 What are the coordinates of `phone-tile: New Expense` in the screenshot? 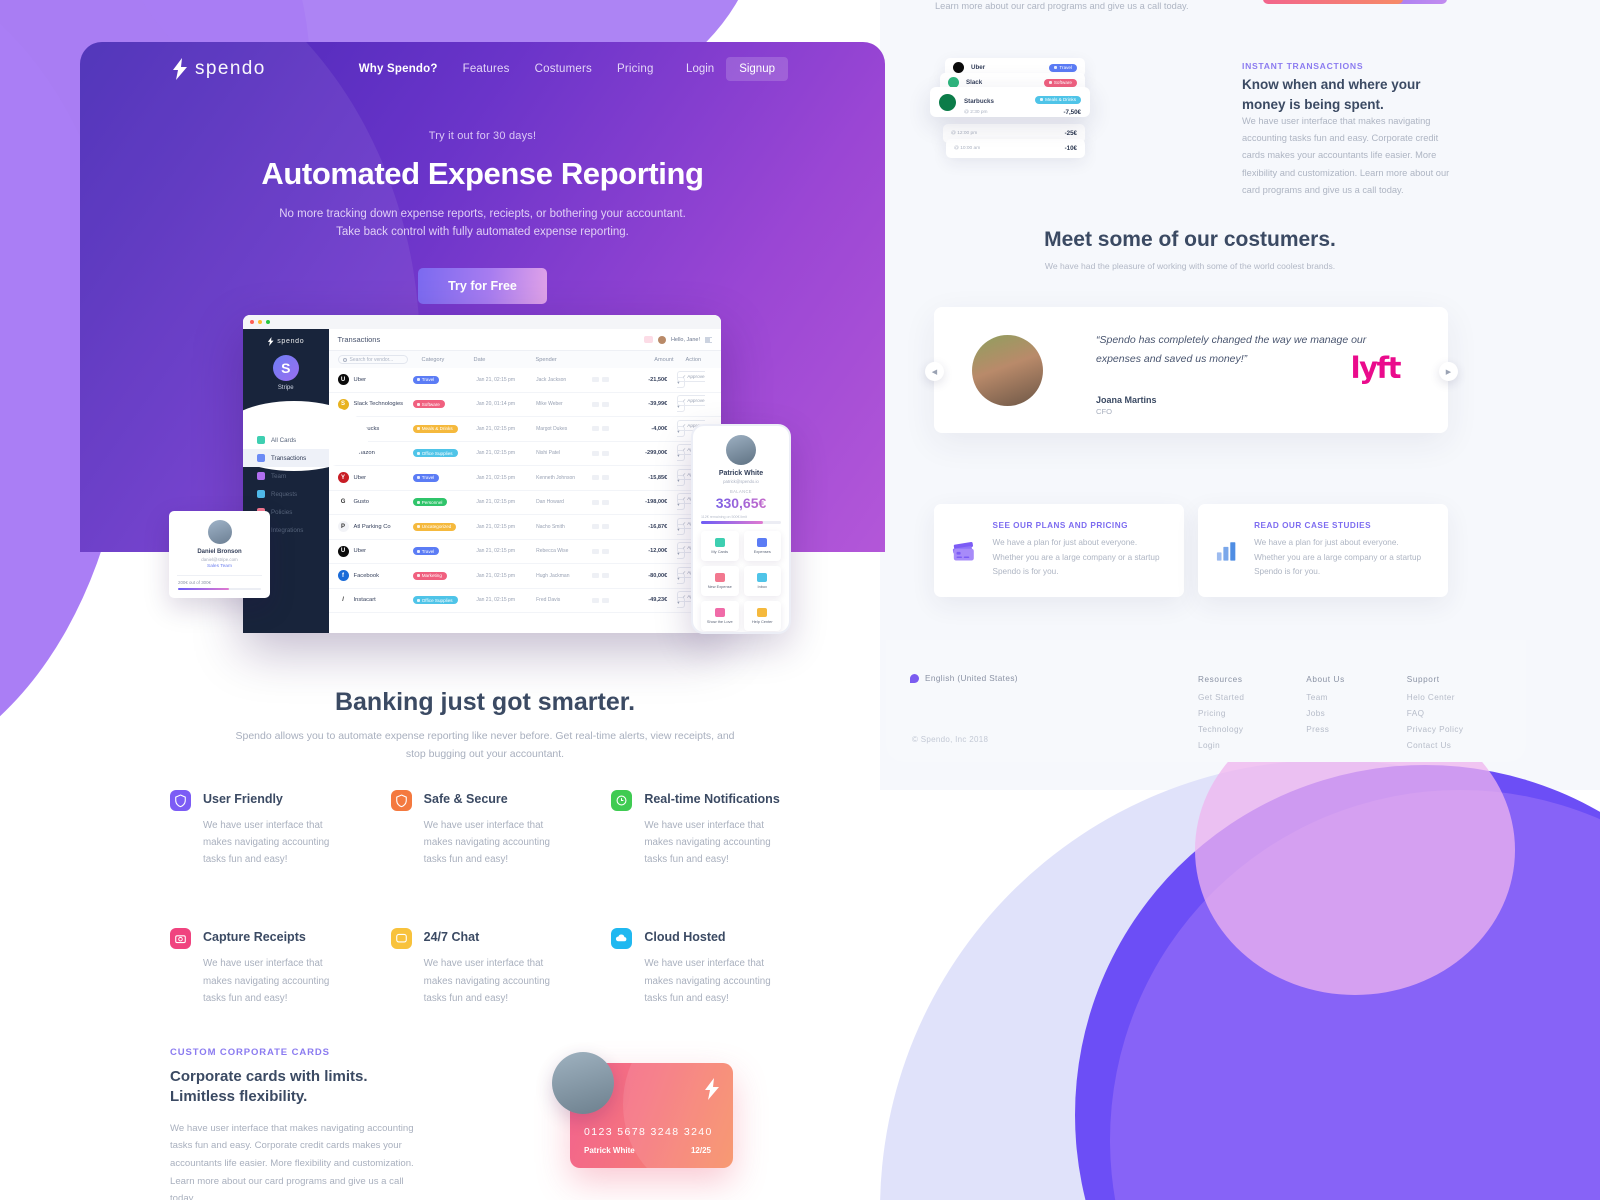 It's located at (720, 580).